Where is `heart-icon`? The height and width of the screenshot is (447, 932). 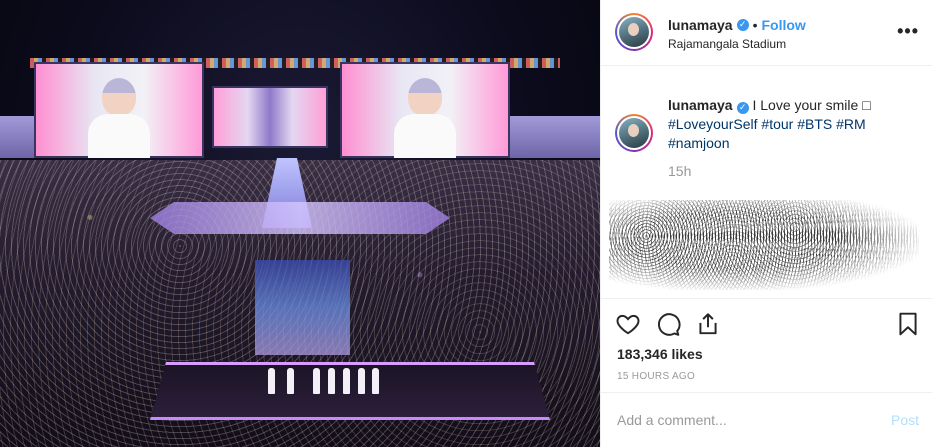 heart-icon is located at coordinates (628, 324).